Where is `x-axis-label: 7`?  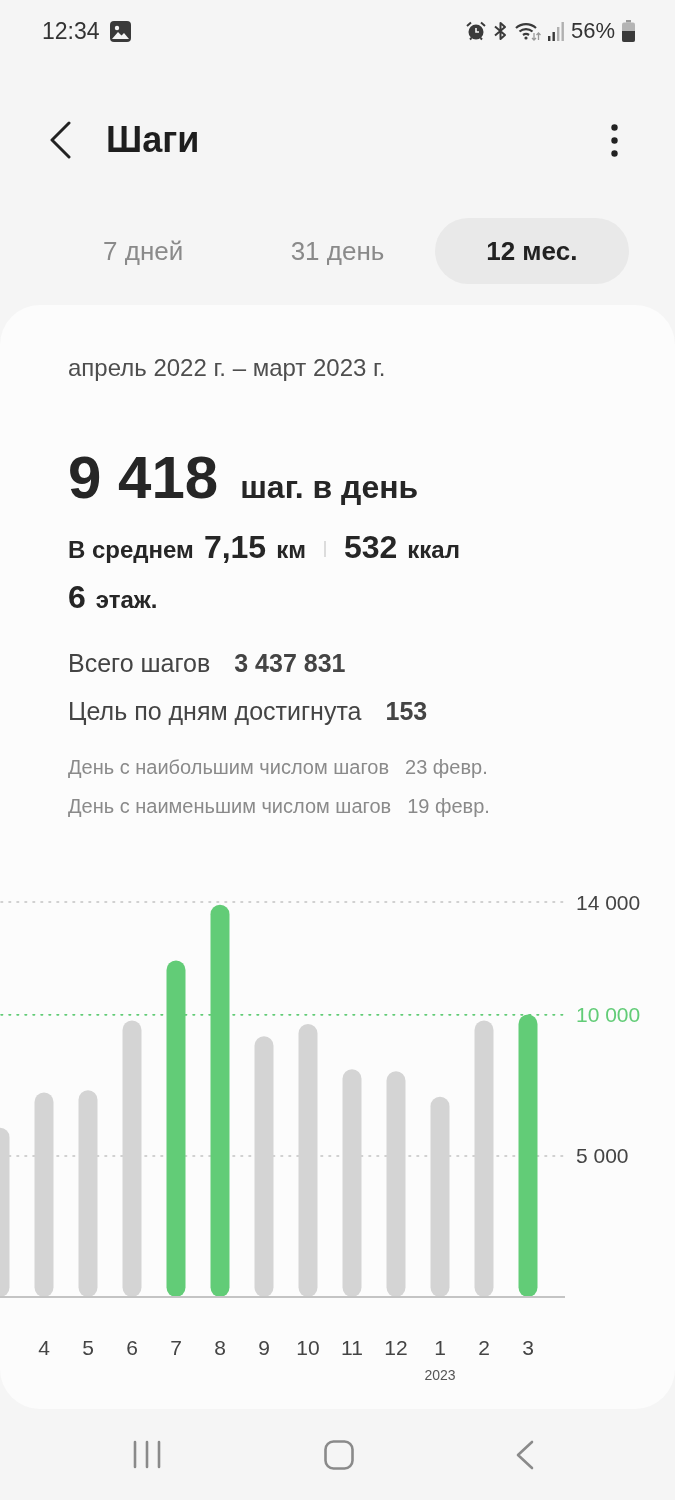 x-axis-label: 7 is located at coordinates (176, 1347).